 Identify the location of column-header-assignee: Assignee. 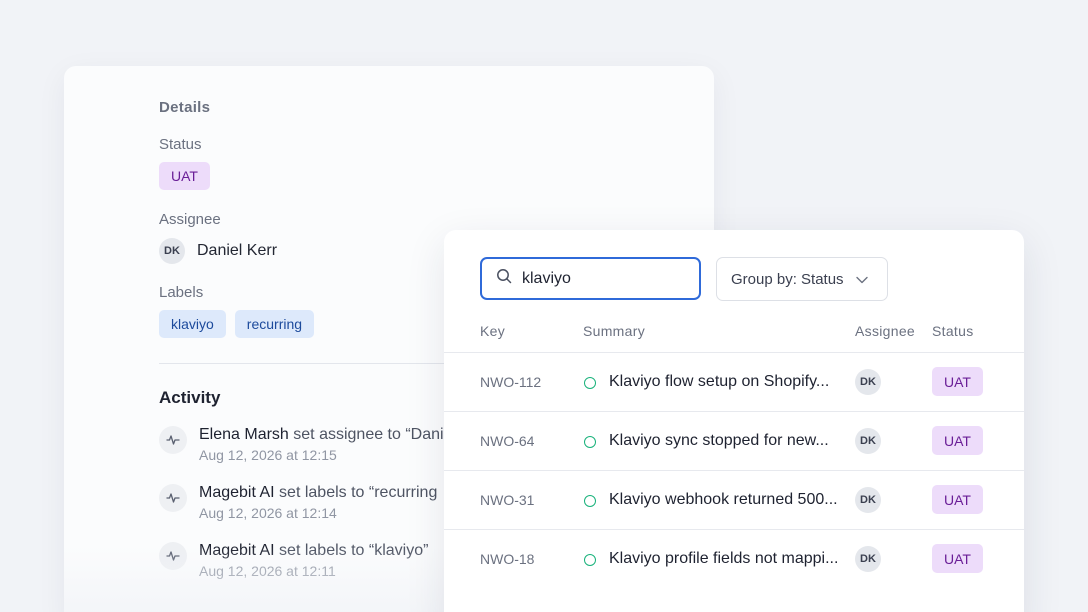
(885, 331).